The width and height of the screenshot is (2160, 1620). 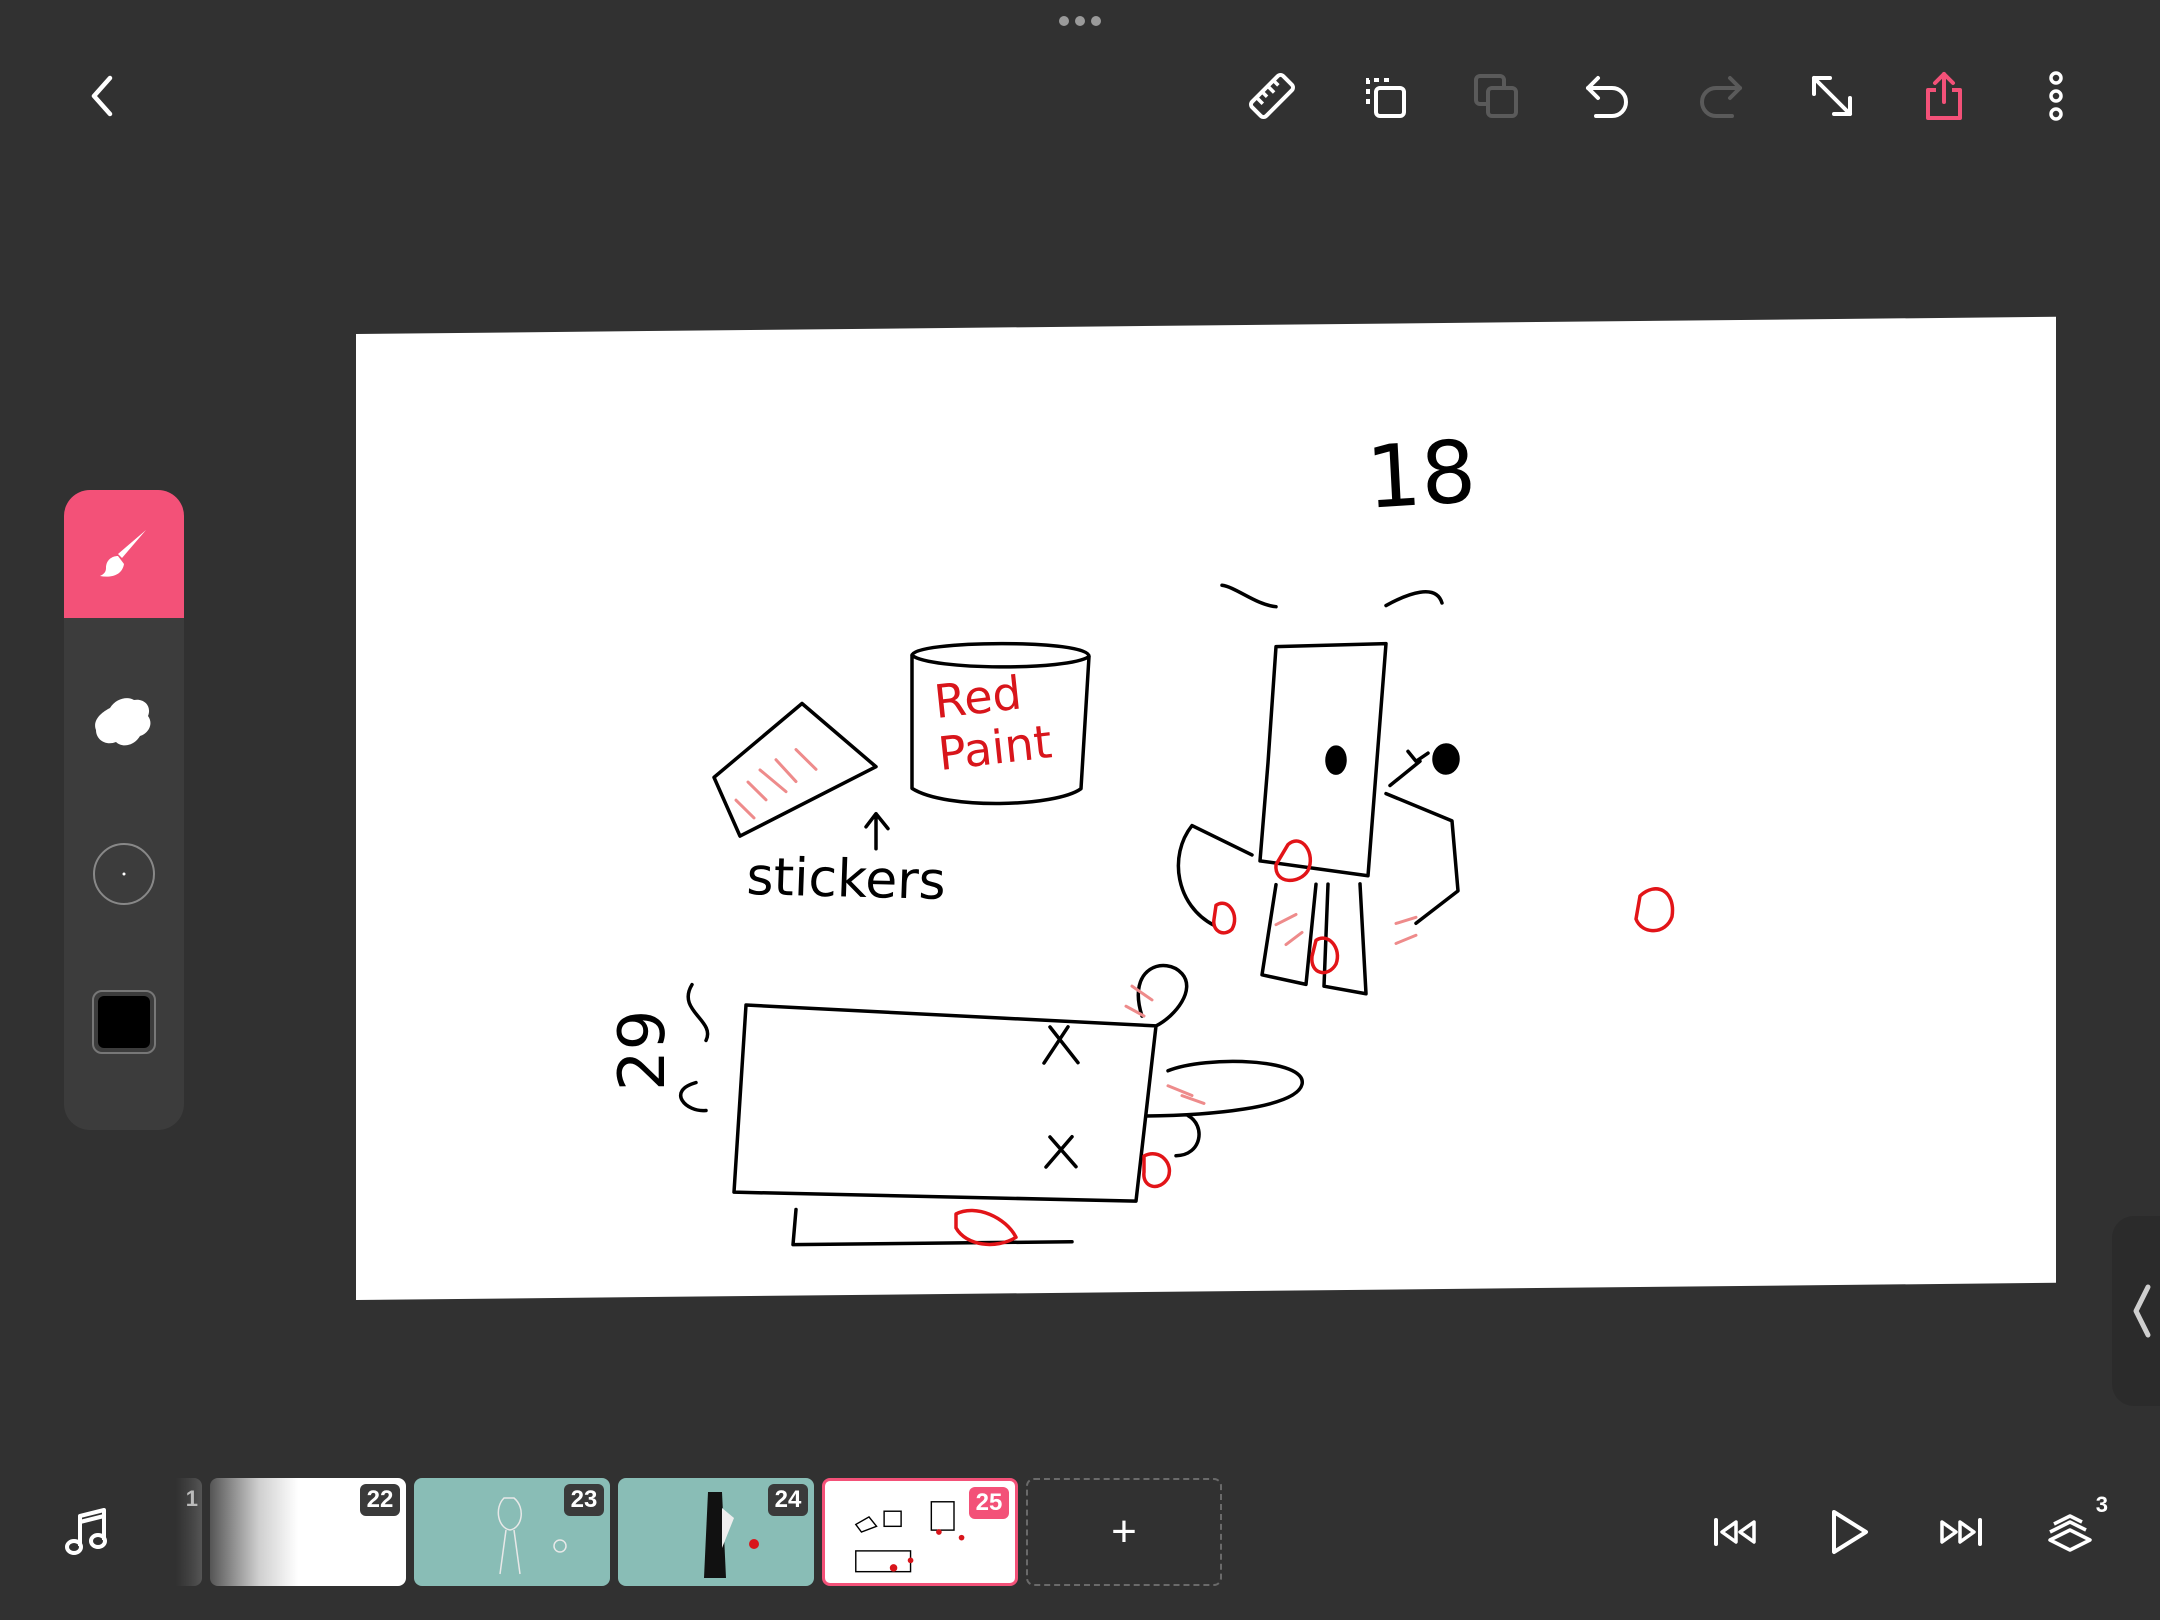 I want to click on paste-frame-icon, so click(x=1496, y=96).